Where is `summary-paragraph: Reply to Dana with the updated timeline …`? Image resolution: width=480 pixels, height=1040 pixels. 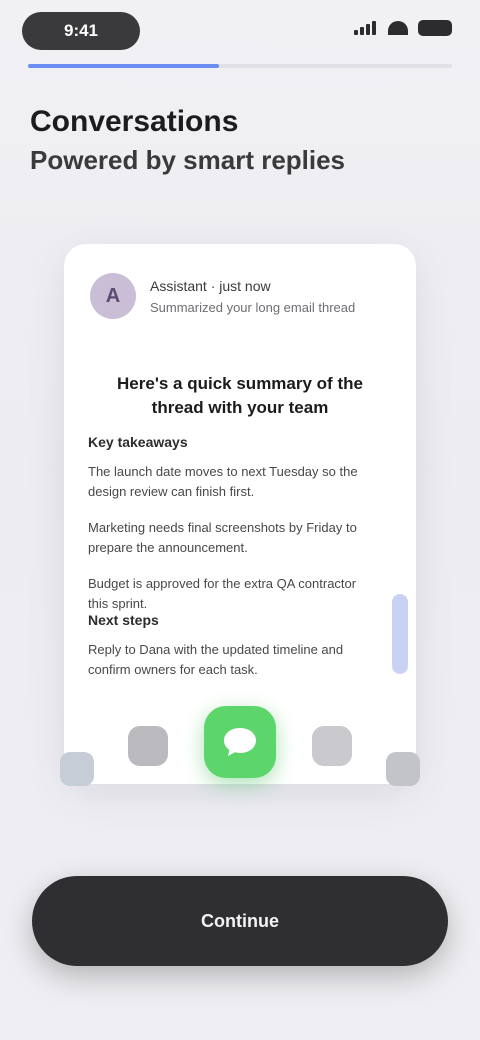
summary-paragraph: Reply to Dana with the updated timeline … is located at coordinates (216, 659).